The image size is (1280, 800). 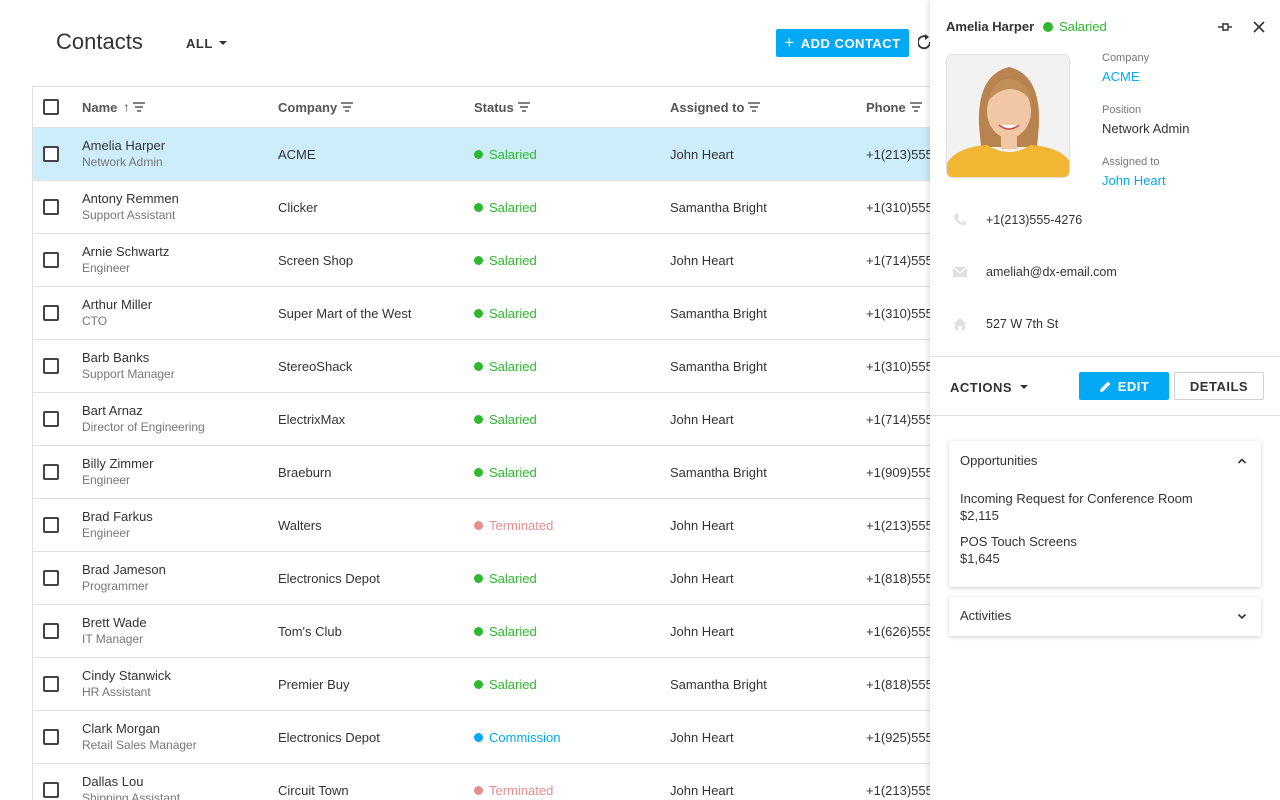 What do you see at coordinates (898, 578) in the screenshot?
I see `phone-cell: +1(818)555` at bounding box center [898, 578].